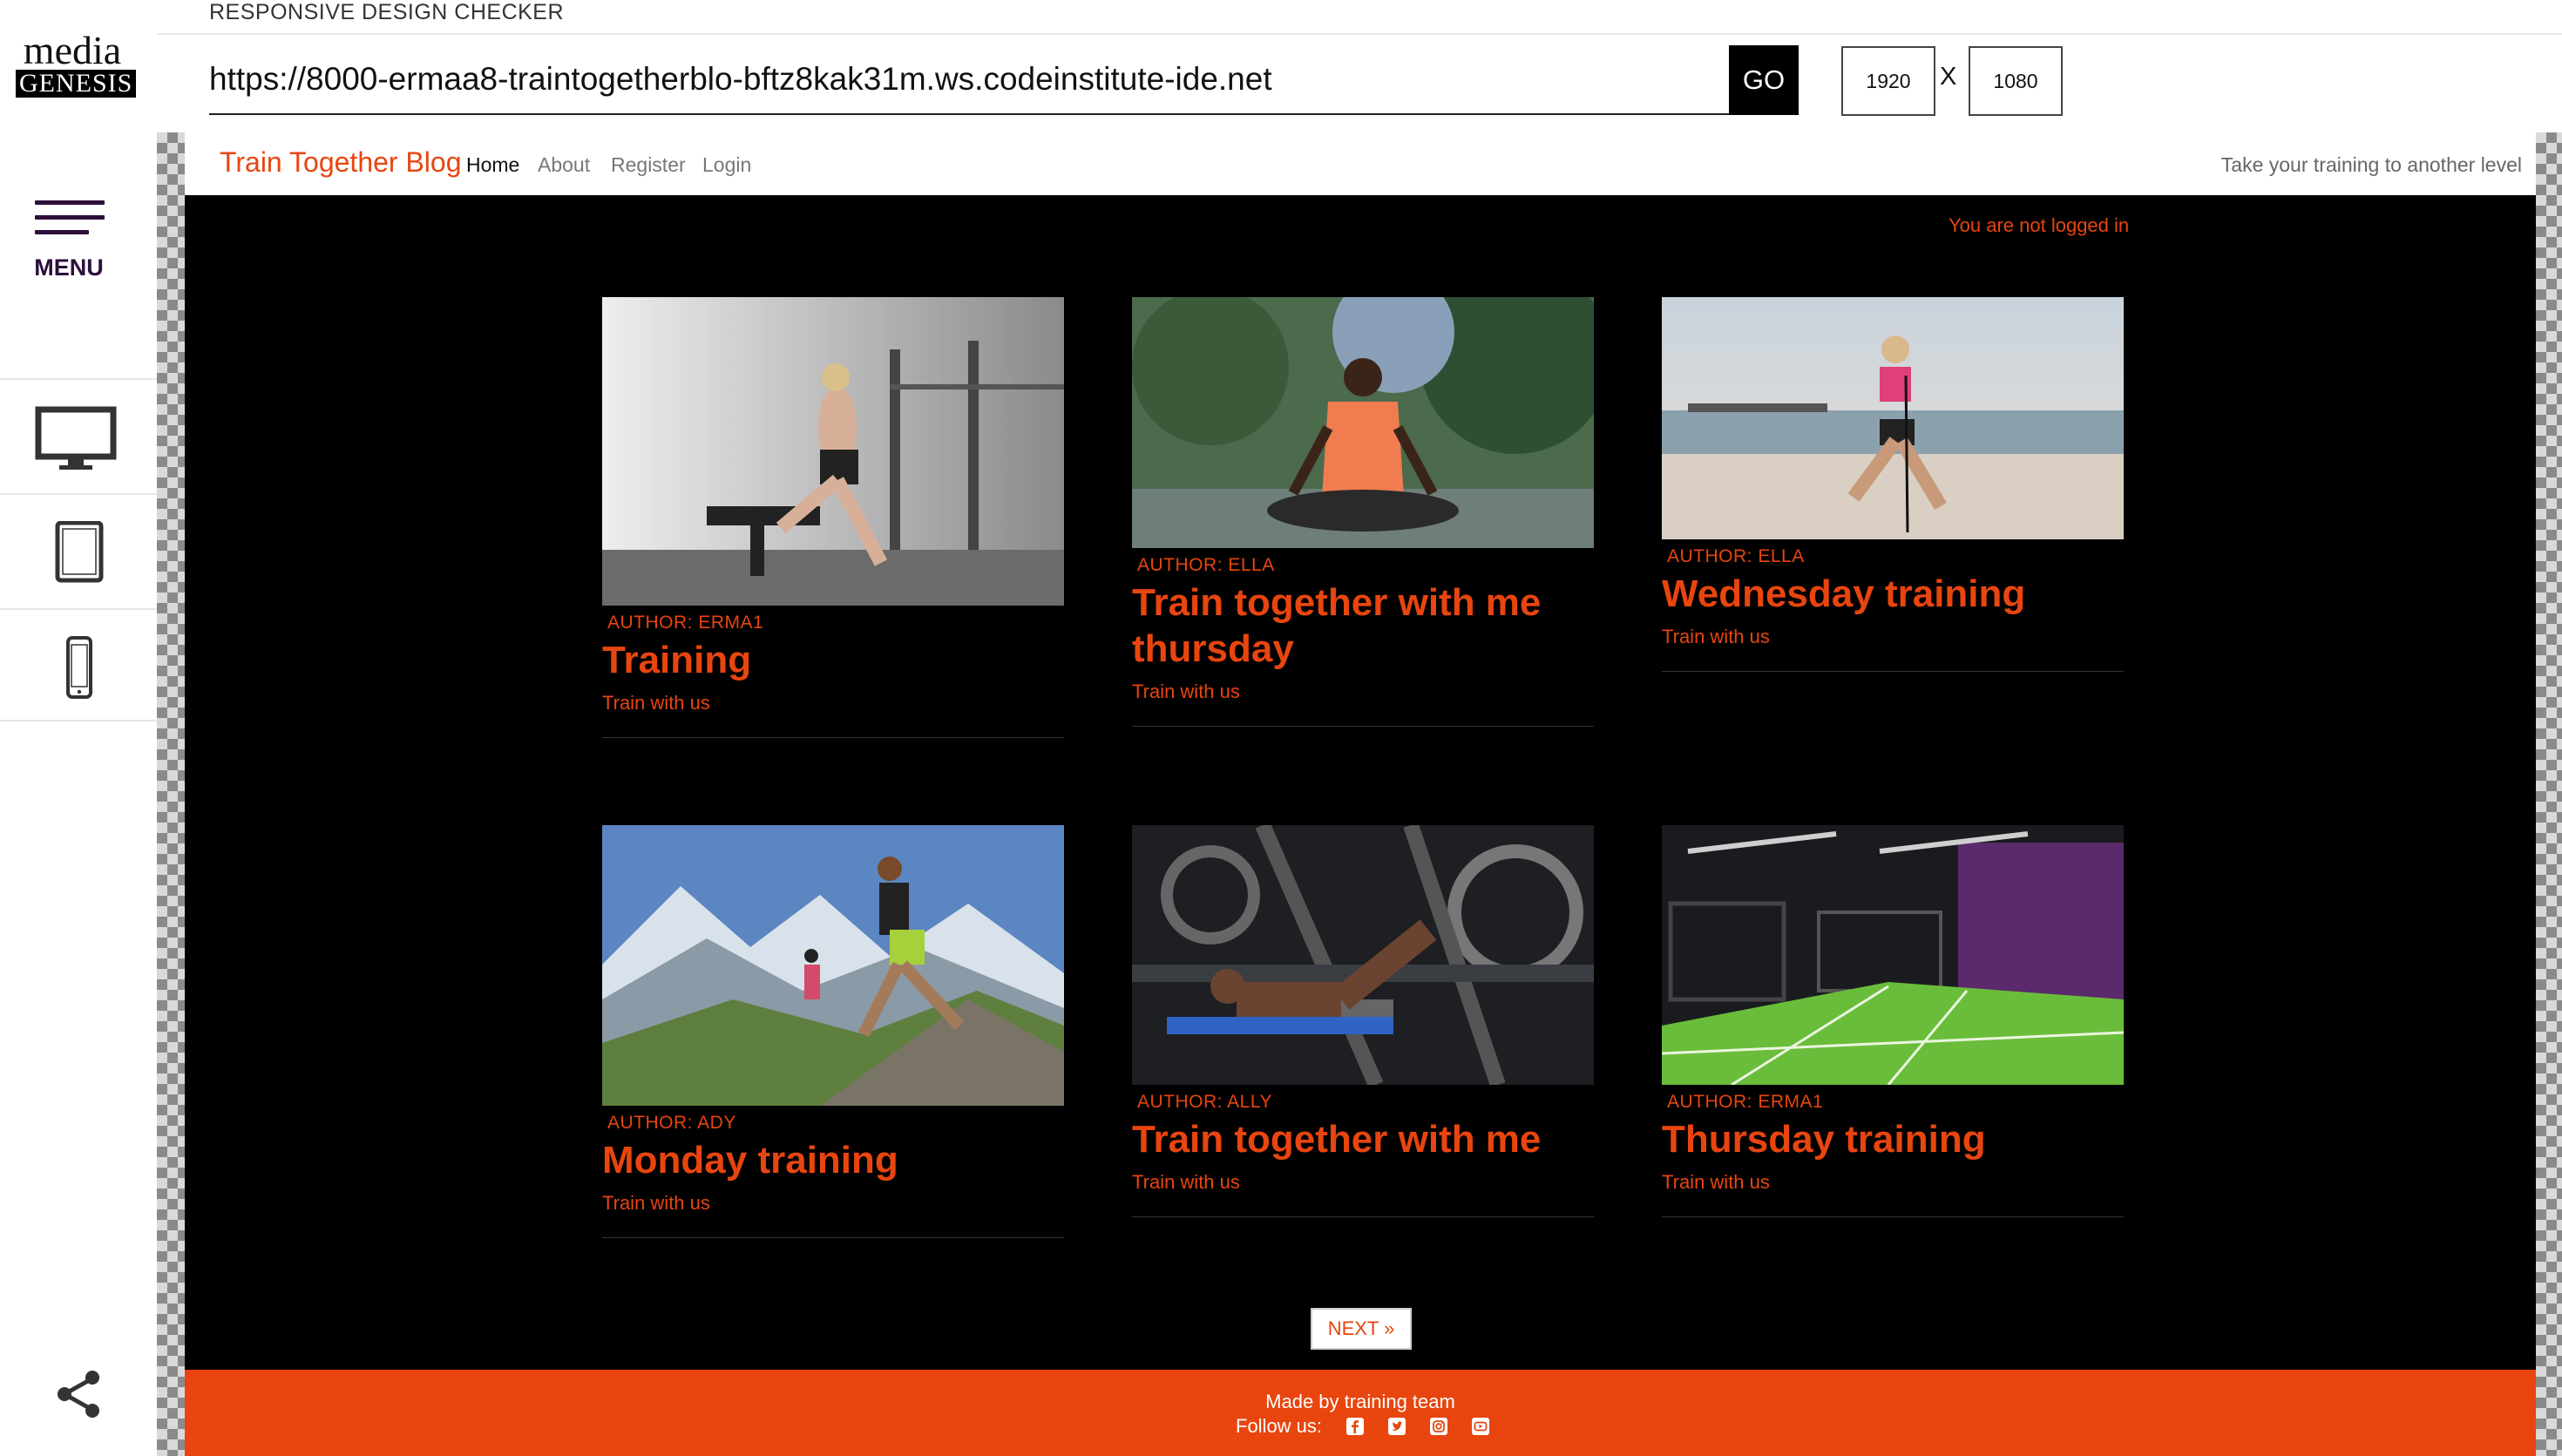  What do you see at coordinates (1355, 1426) in the screenshot?
I see `facebook-icon` at bounding box center [1355, 1426].